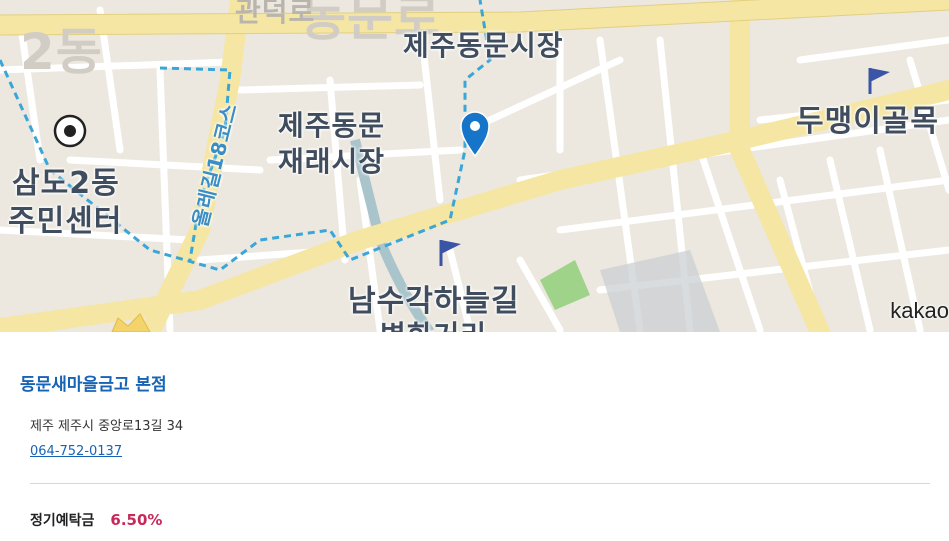  What do you see at coordinates (483, 45) in the screenshot?
I see `map-label-market: 제주동문시장` at bounding box center [483, 45].